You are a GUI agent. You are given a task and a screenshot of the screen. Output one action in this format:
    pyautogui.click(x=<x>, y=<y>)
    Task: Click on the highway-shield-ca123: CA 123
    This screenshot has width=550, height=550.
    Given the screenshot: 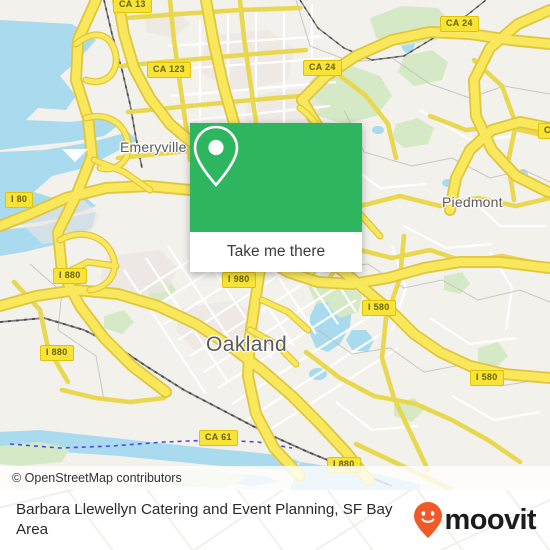 What is the action you would take?
    pyautogui.click(x=169, y=70)
    